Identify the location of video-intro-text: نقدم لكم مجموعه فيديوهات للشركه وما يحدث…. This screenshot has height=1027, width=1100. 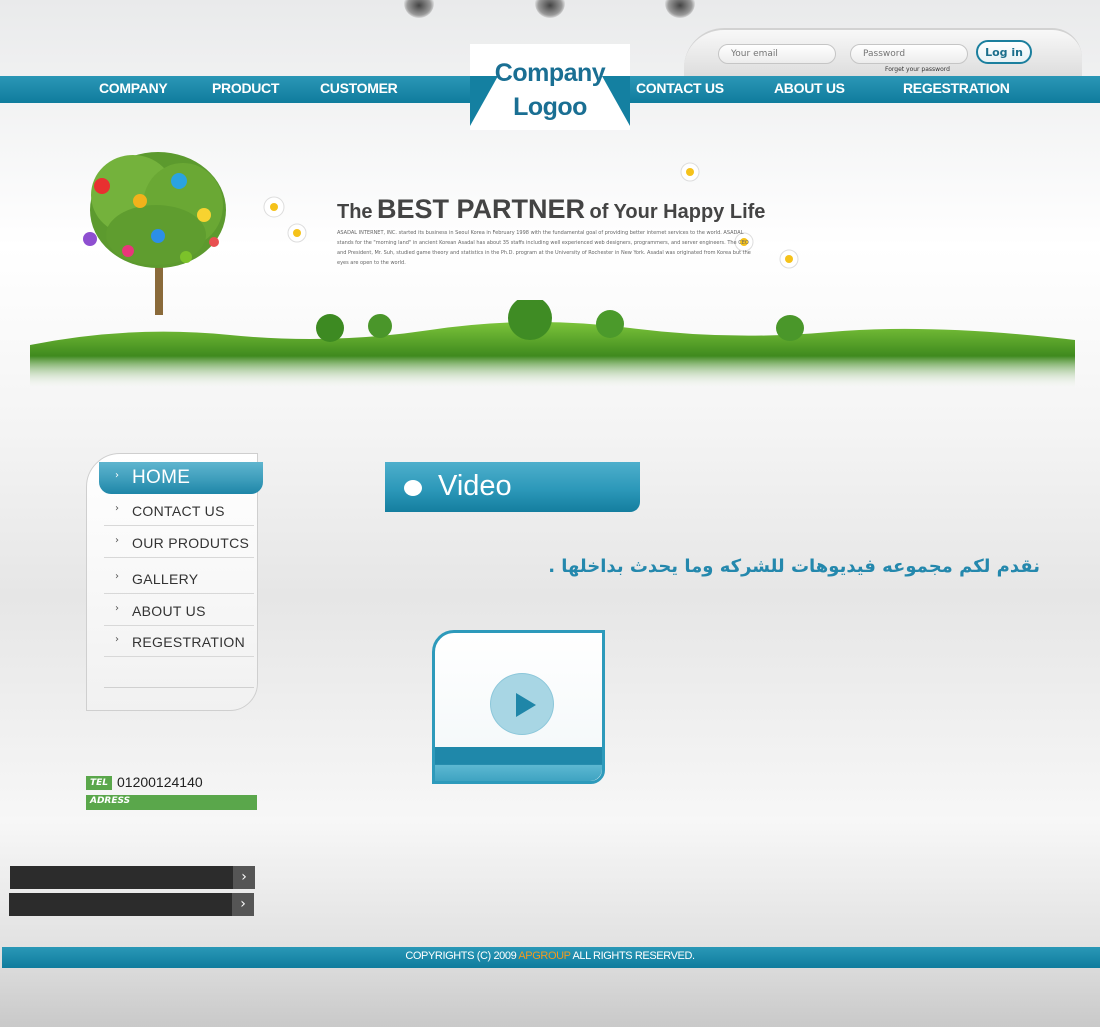
(794, 566).